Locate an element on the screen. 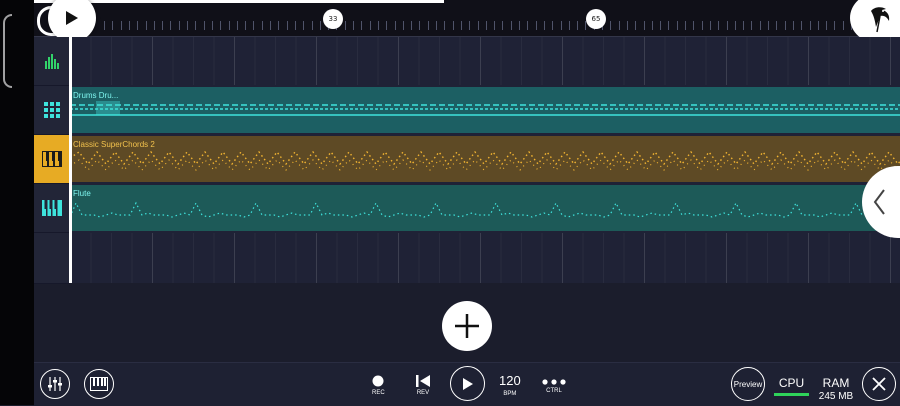  mixer-sliders-icon is located at coordinates (55, 384).